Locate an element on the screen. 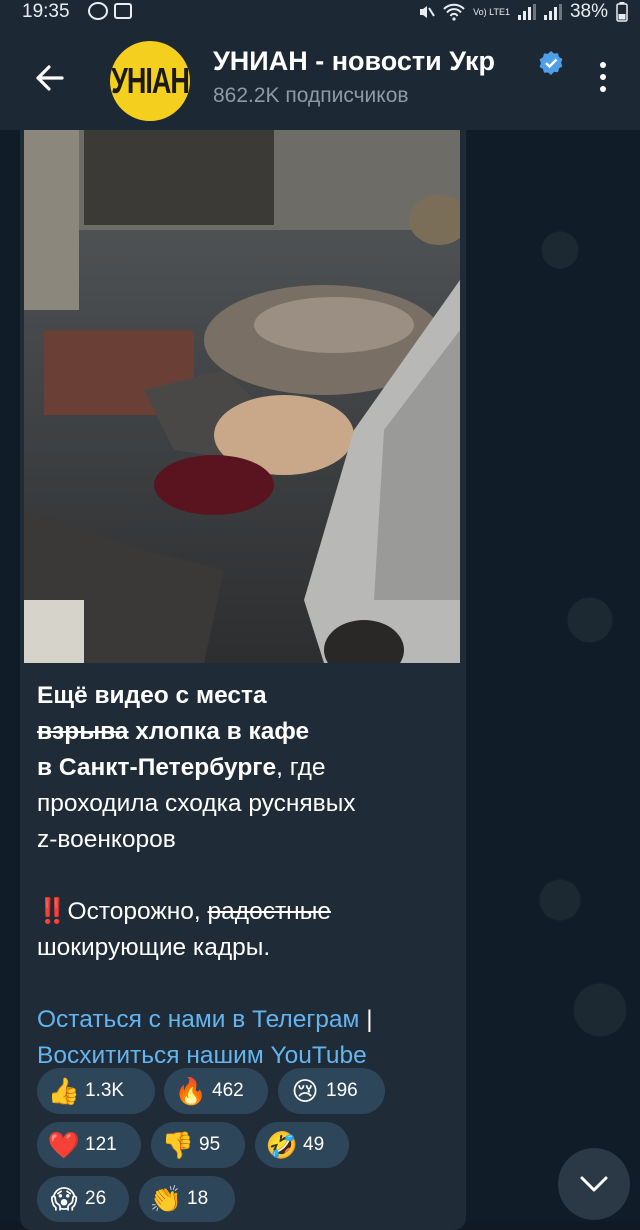 This screenshot has height=1230, width=640. reaction-crying: 😢 196 is located at coordinates (331, 1091).